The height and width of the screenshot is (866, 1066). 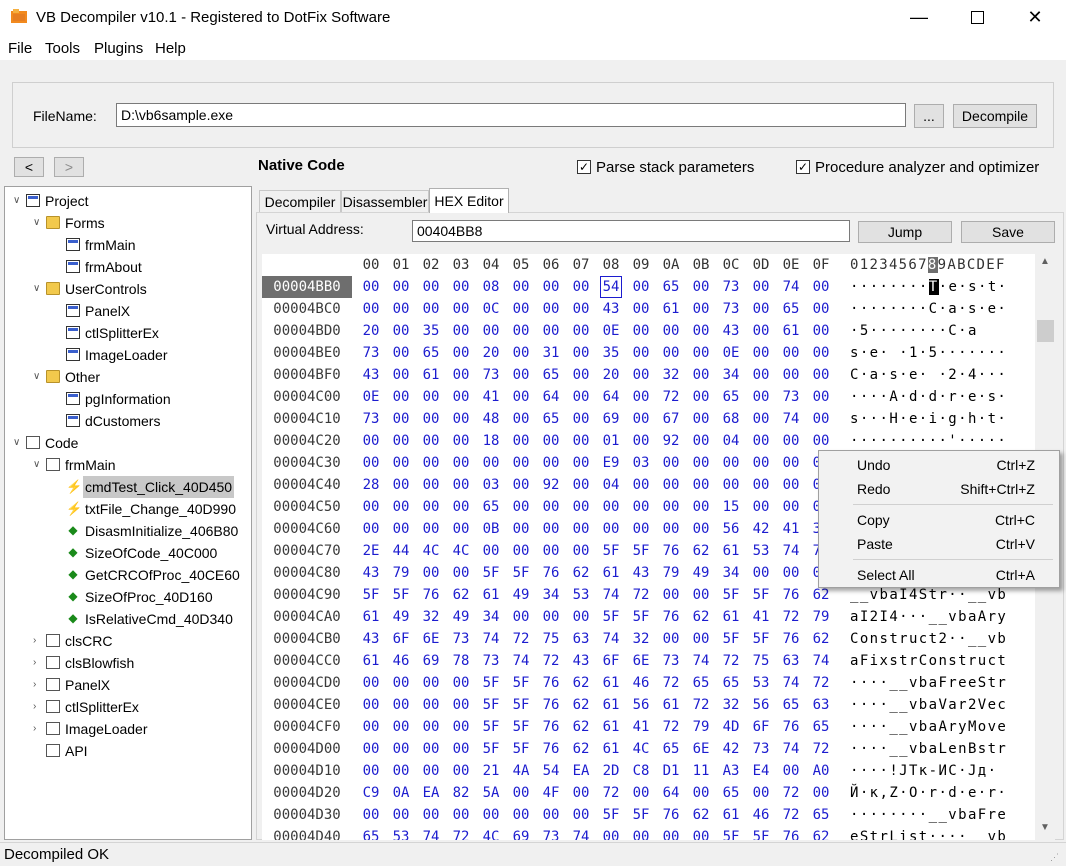 I want to click on hex-byte: 79, so click(x=821, y=617).